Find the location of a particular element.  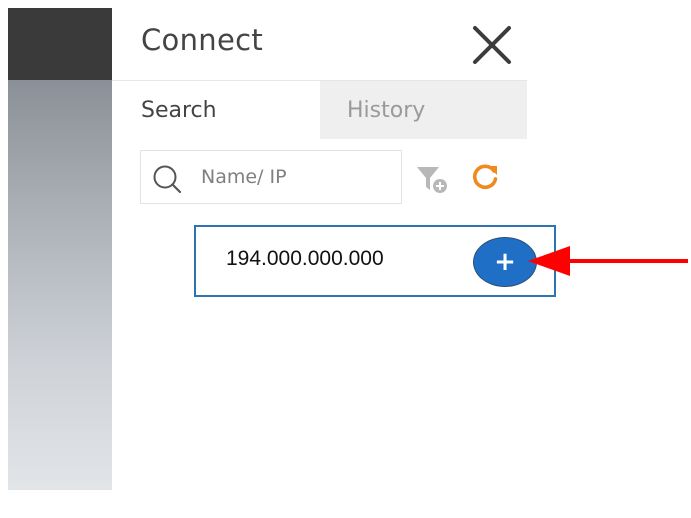

search-input is located at coordinates (296, 177).